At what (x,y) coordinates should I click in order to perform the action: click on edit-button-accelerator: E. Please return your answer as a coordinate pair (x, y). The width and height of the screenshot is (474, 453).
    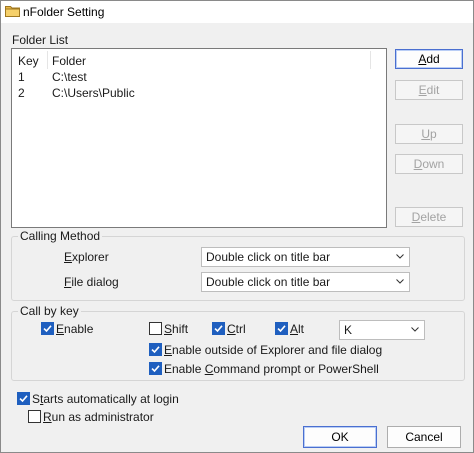
    Looking at the image, I should click on (422, 90).